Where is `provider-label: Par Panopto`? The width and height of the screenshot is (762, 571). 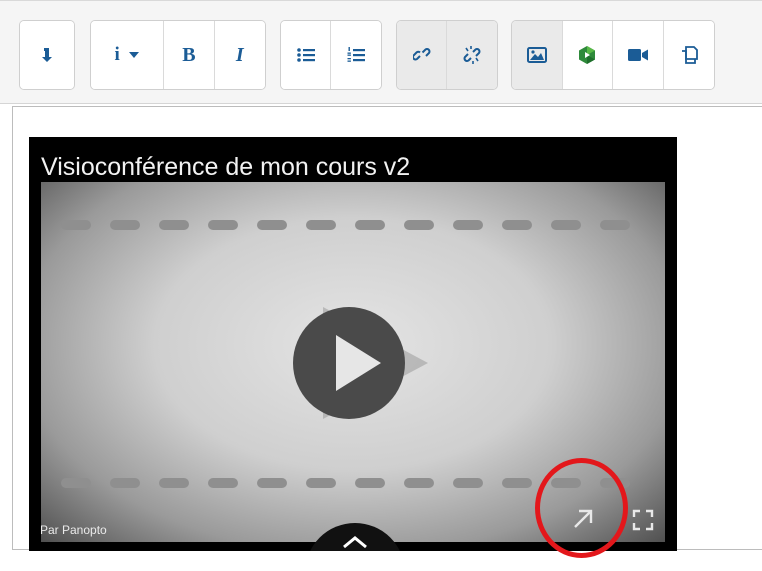 provider-label: Par Panopto is located at coordinates (73, 530).